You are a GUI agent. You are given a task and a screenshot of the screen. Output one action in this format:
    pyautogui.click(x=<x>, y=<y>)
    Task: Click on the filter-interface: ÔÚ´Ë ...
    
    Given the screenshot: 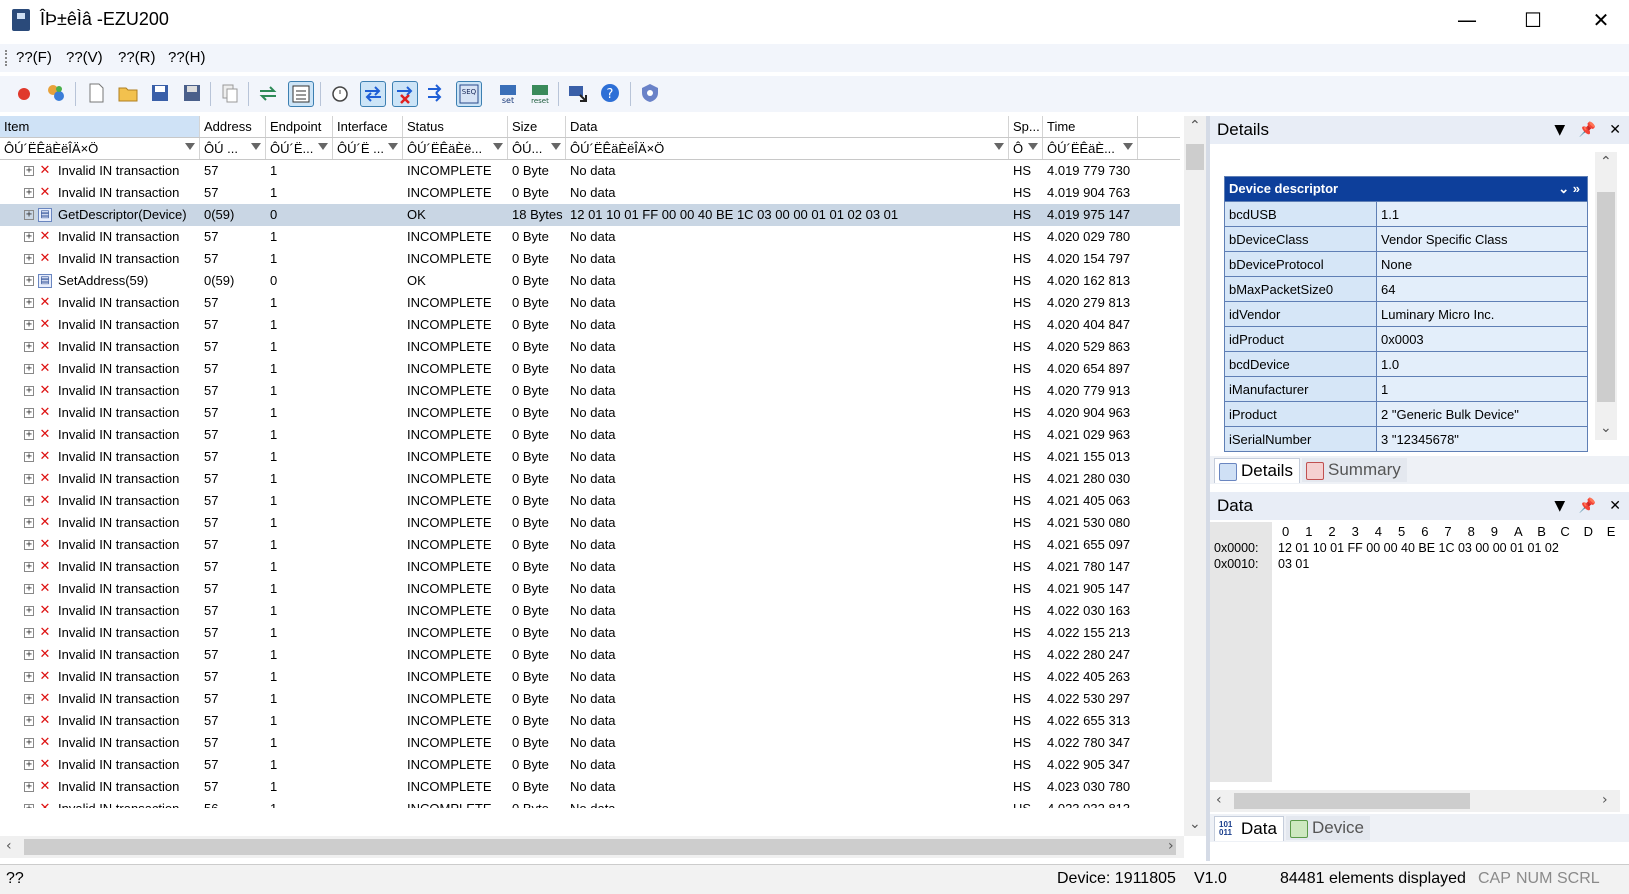 What is the action you would take?
    pyautogui.click(x=368, y=148)
    